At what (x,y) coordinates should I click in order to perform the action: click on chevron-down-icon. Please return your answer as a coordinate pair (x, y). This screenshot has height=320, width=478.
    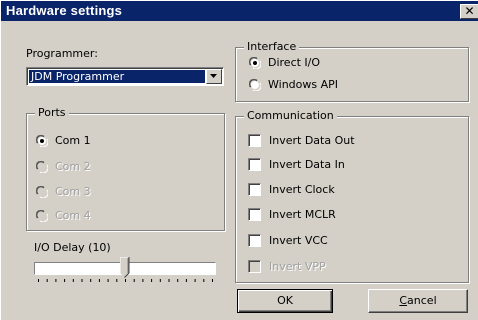
    Looking at the image, I should click on (213, 76).